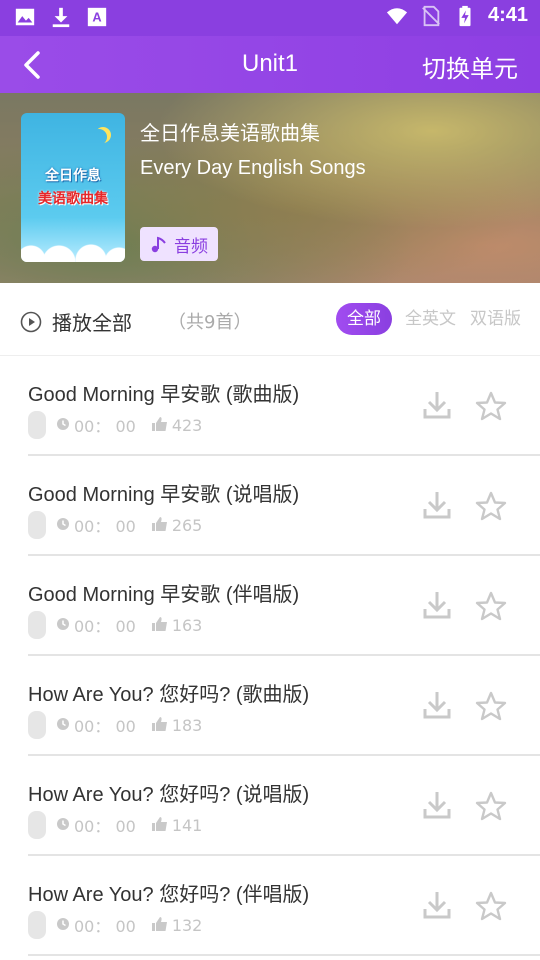  Describe the element at coordinates (73, 176) in the screenshot. I see `cover-title-line1: 全日作息` at that location.